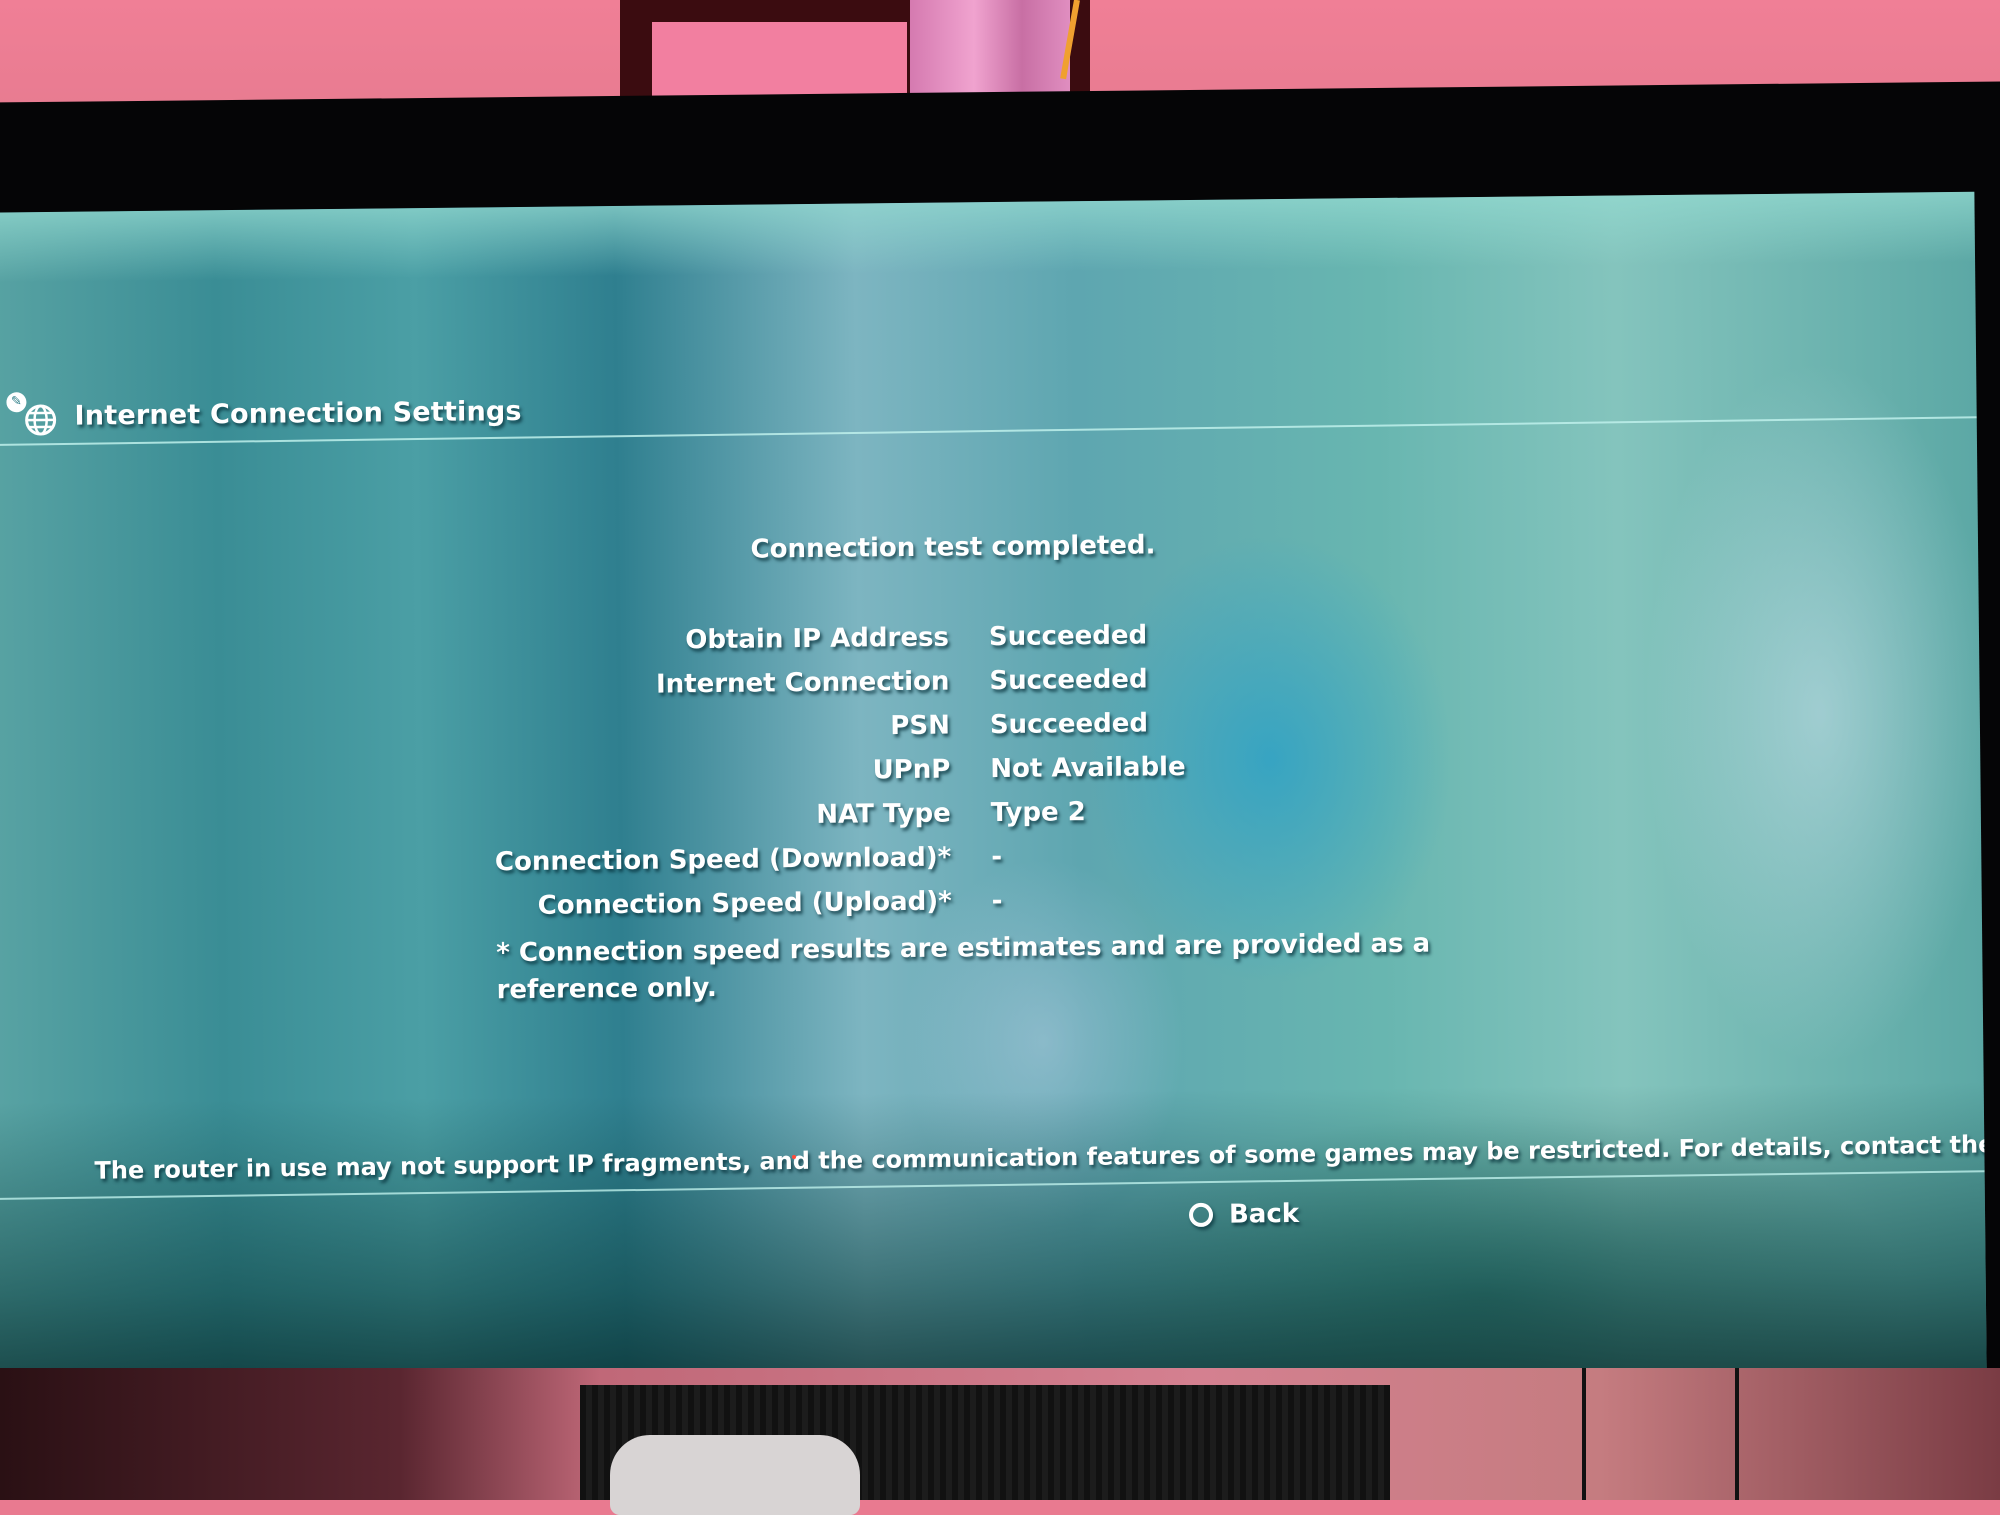 The width and height of the screenshot is (2000, 1515). I want to click on result-label: Connection Speed (Download)*, so click(723, 860).